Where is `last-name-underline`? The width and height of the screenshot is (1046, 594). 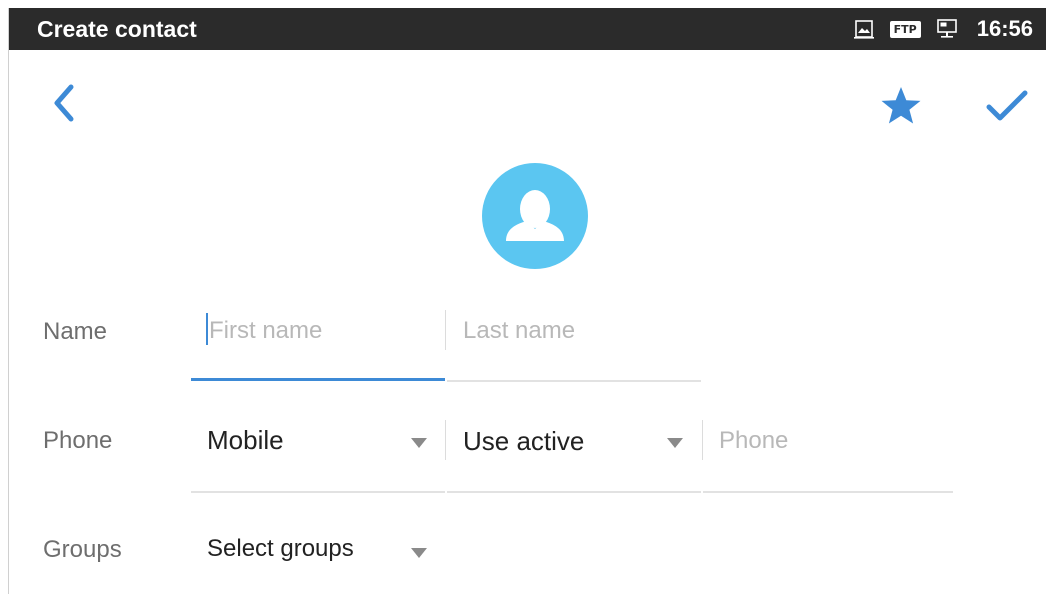 last-name-underline is located at coordinates (574, 381).